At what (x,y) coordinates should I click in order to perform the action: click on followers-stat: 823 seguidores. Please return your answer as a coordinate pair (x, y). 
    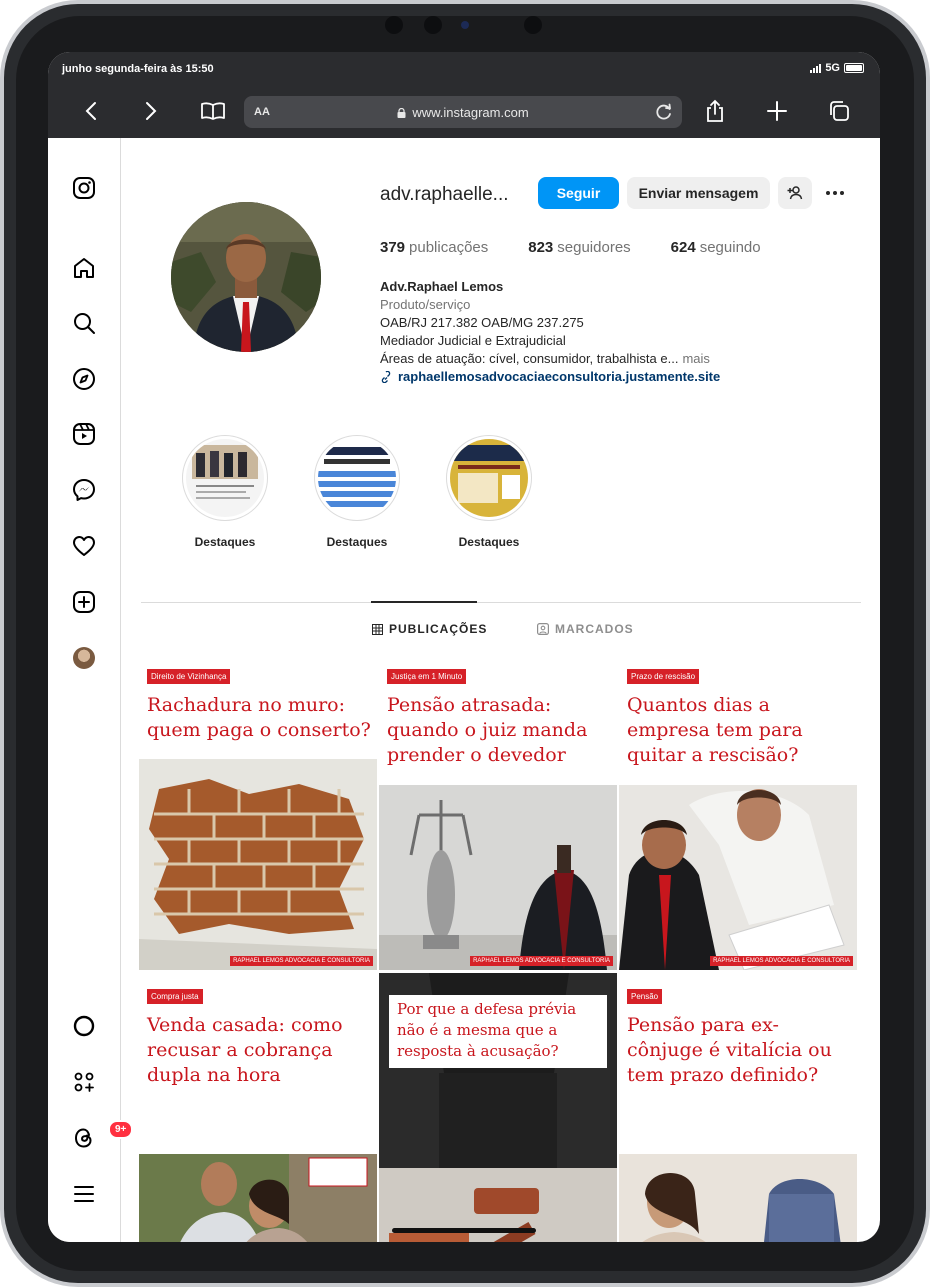
    Looking at the image, I should click on (579, 247).